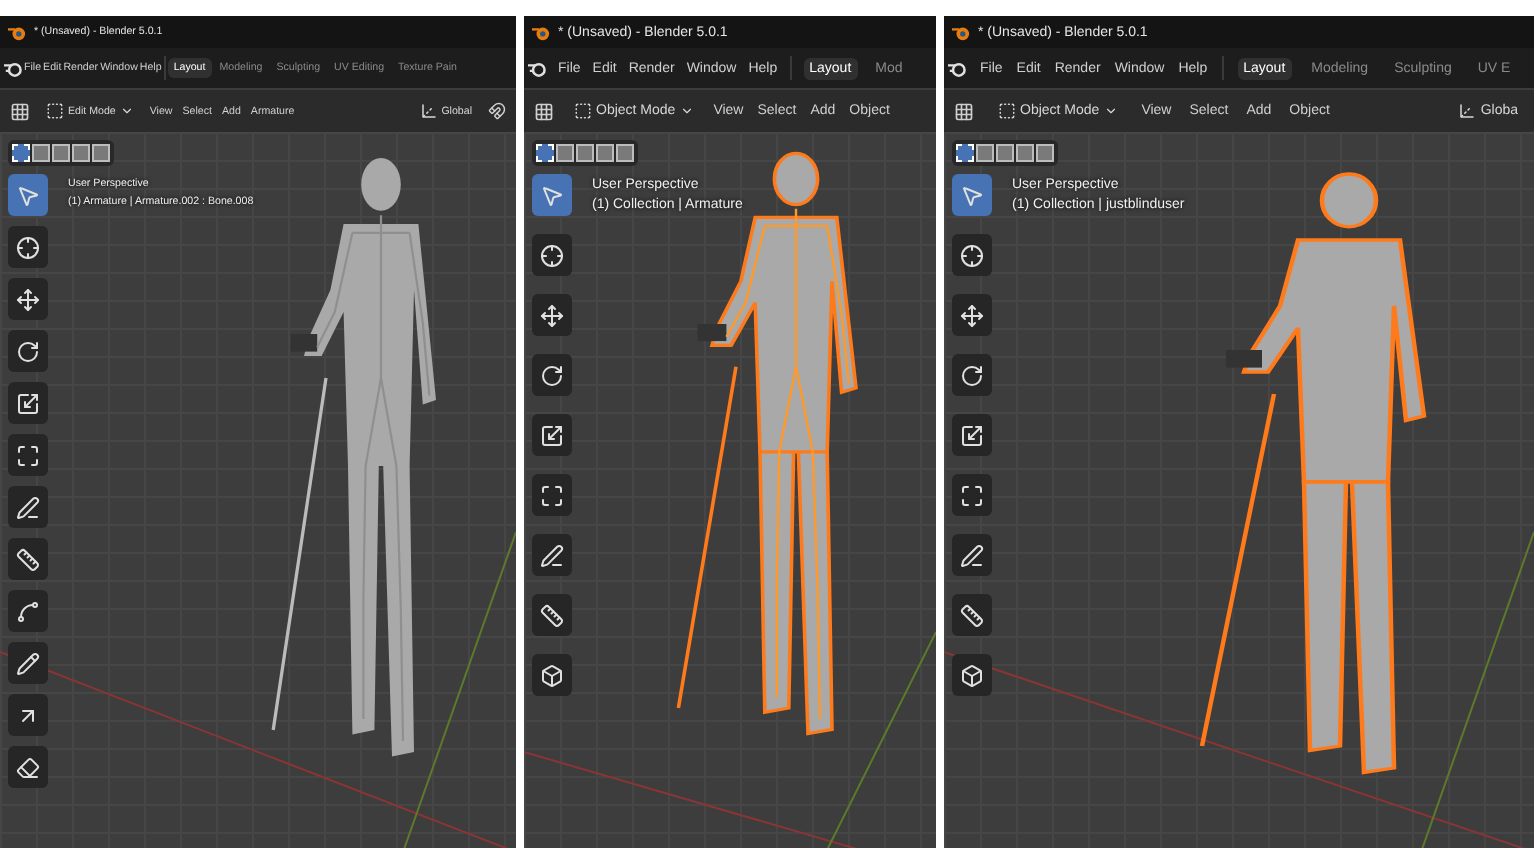 The image size is (1534, 856). I want to click on magnet-icon, so click(497, 111).